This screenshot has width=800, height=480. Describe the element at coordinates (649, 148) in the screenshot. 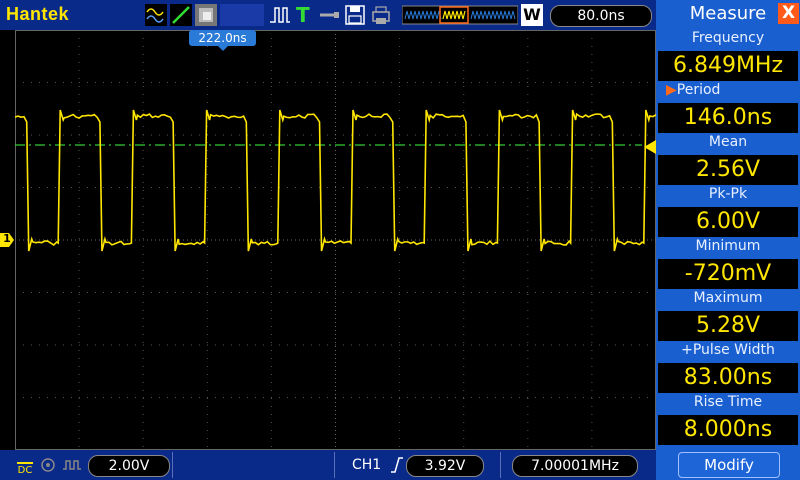

I see `trigger-level-marker` at that location.